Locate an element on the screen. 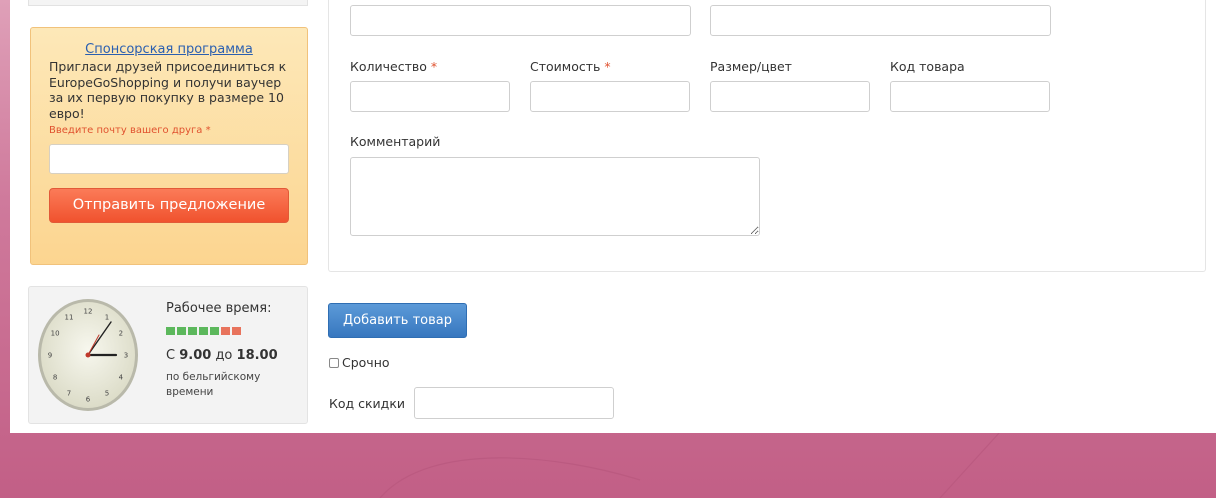 This screenshot has width=1216, height=498. working-hours-title: Рабочее время: is located at coordinates (219, 308).